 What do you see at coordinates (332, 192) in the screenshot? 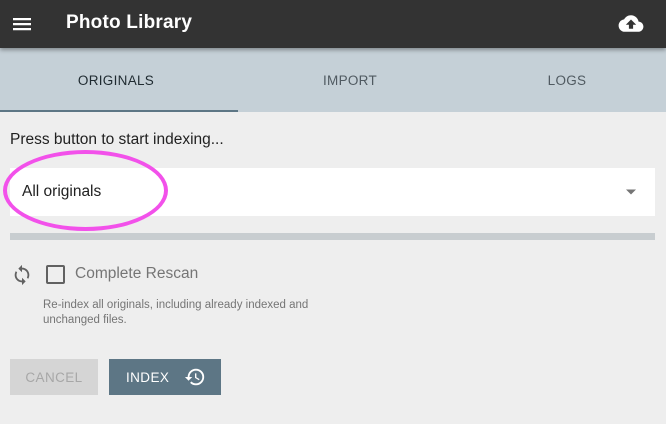
I see `originals-folder-select: All originals` at bounding box center [332, 192].